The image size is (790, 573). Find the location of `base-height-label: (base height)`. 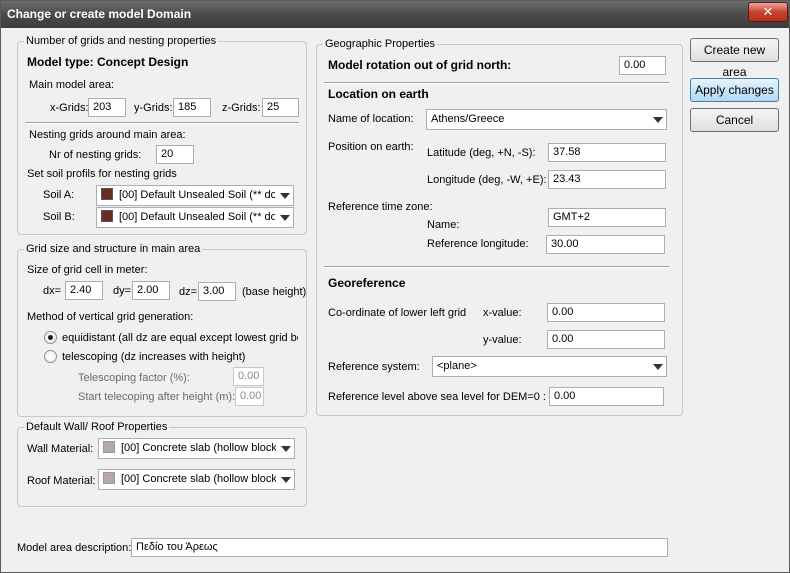

base-height-label: (base height) is located at coordinates (274, 292).